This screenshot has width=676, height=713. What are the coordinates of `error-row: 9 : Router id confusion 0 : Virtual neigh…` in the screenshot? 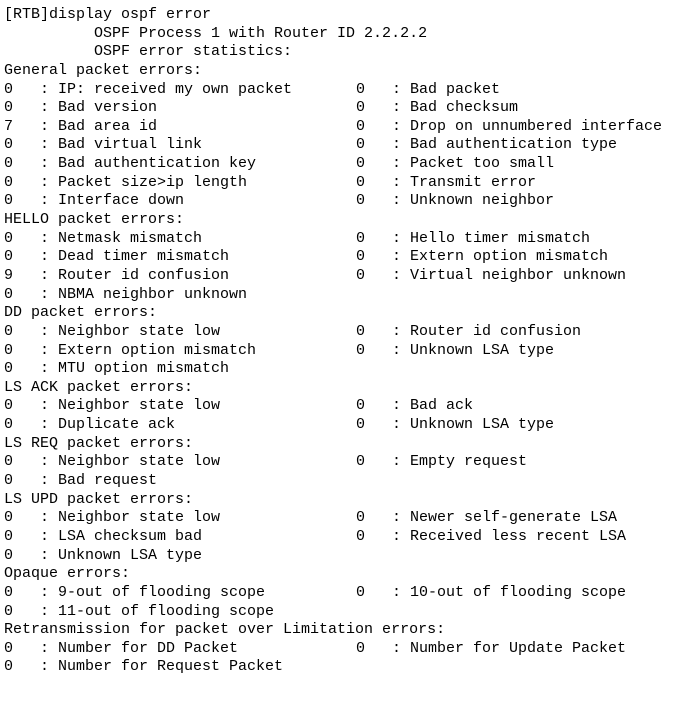 It's located at (338, 276).